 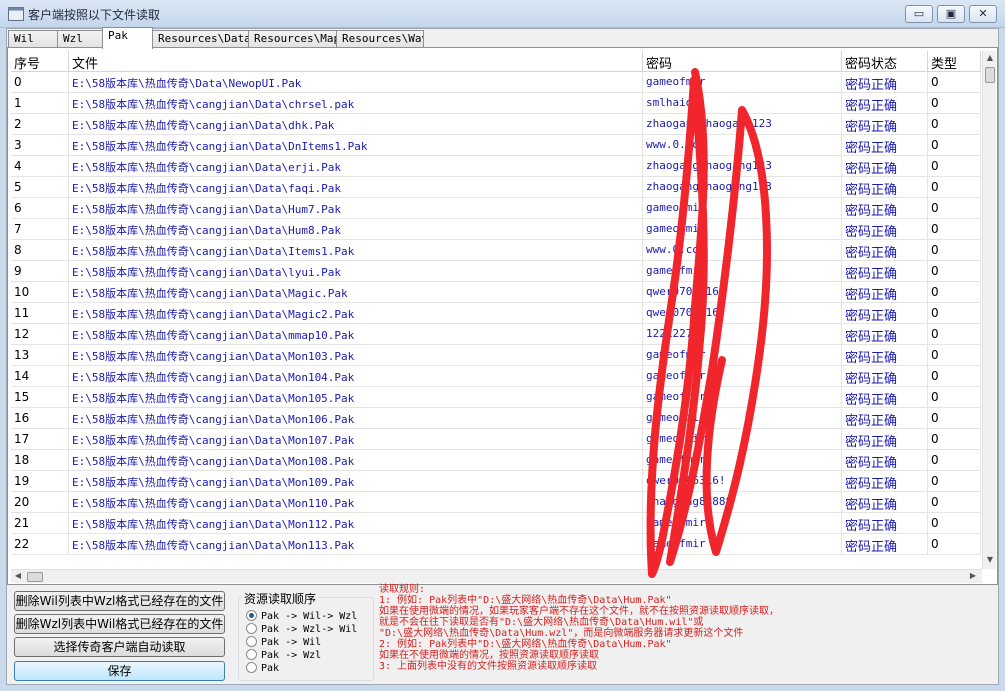 What do you see at coordinates (119, 601) in the screenshot?
I see `delete-wil-duplicates-button: 删除Wil列表中Wzl格式已经存在的文件` at bounding box center [119, 601].